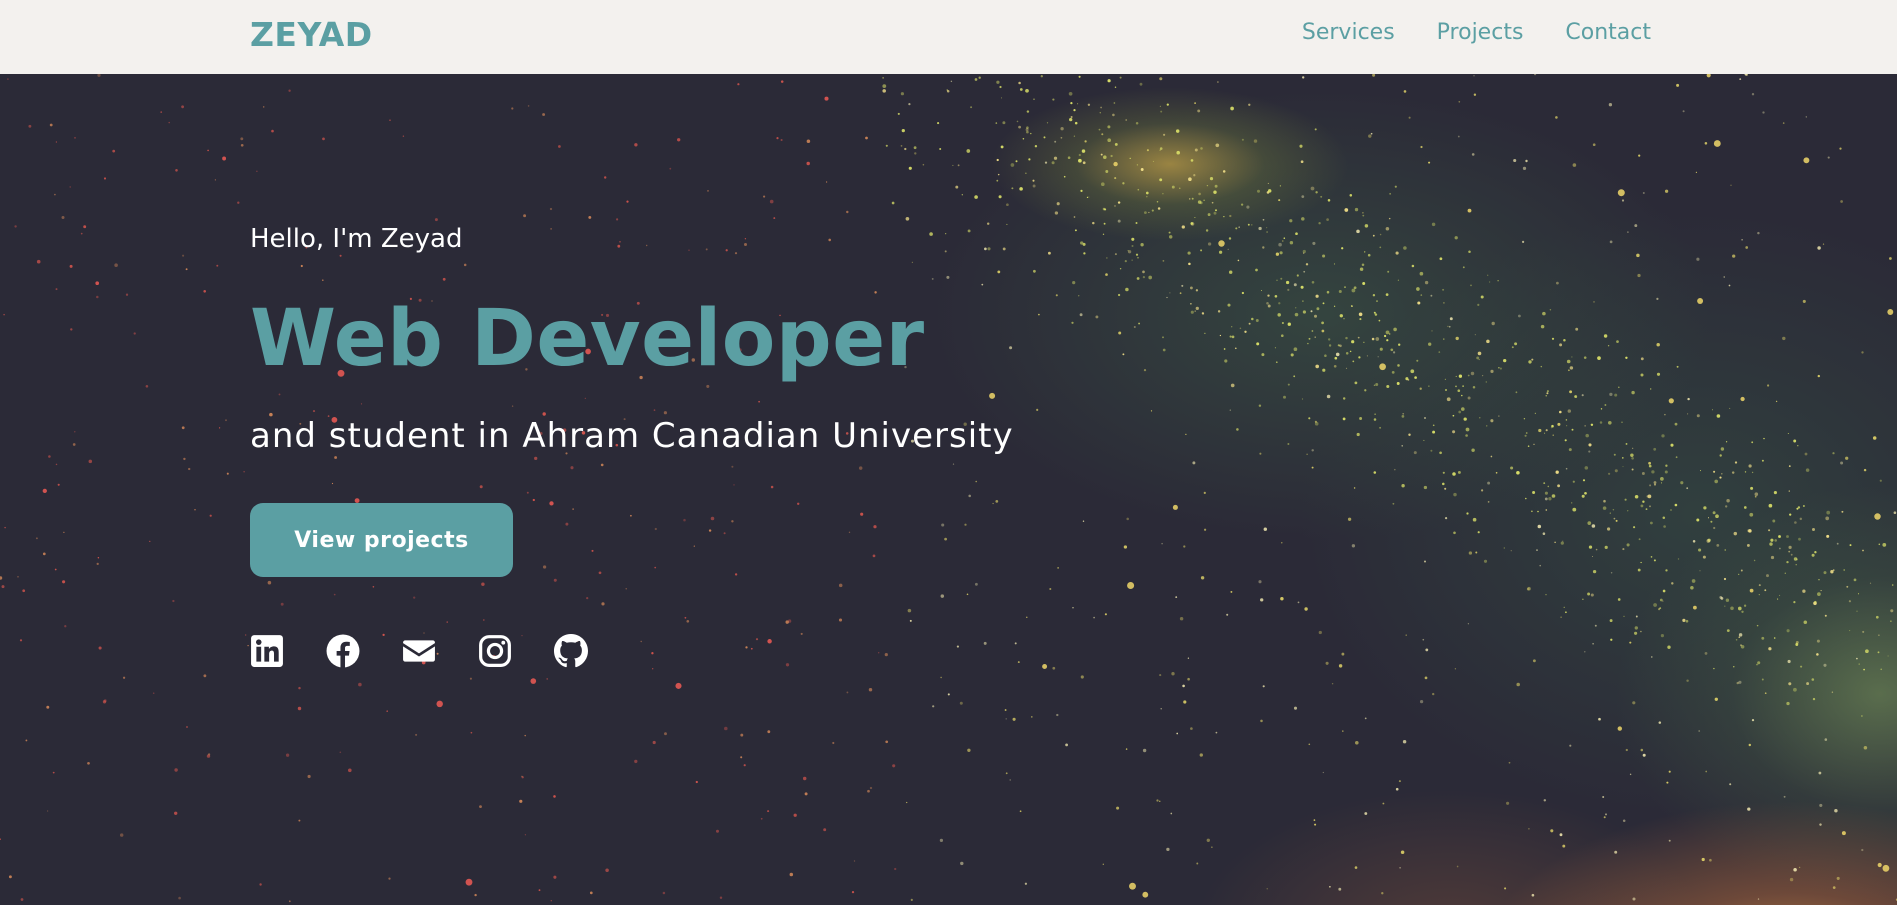 Image resolution: width=1897 pixels, height=905 pixels. What do you see at coordinates (571, 651) in the screenshot?
I see `github-link` at bounding box center [571, 651].